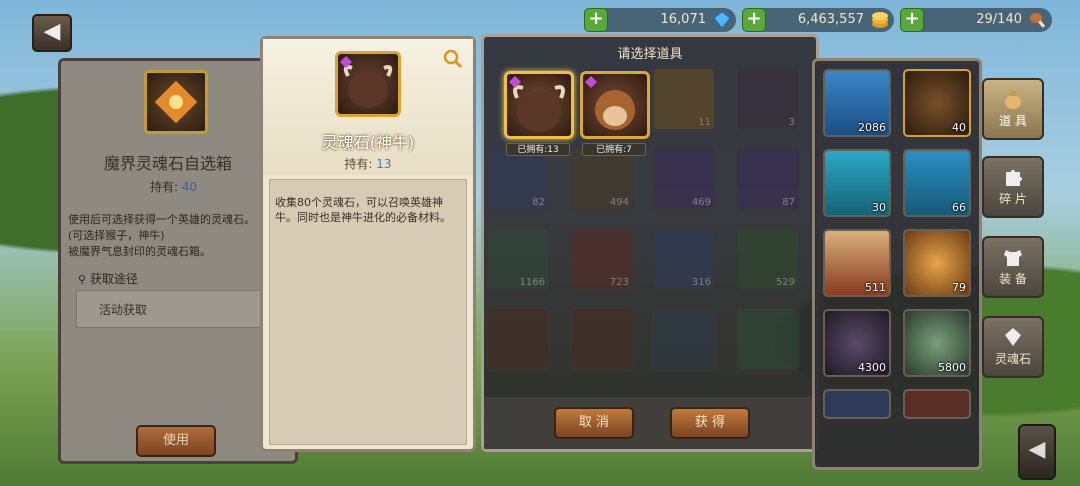 The height and width of the screenshot is (486, 1080). Describe the element at coordinates (754, 20) in the screenshot. I see `add-gold-button: +` at that location.